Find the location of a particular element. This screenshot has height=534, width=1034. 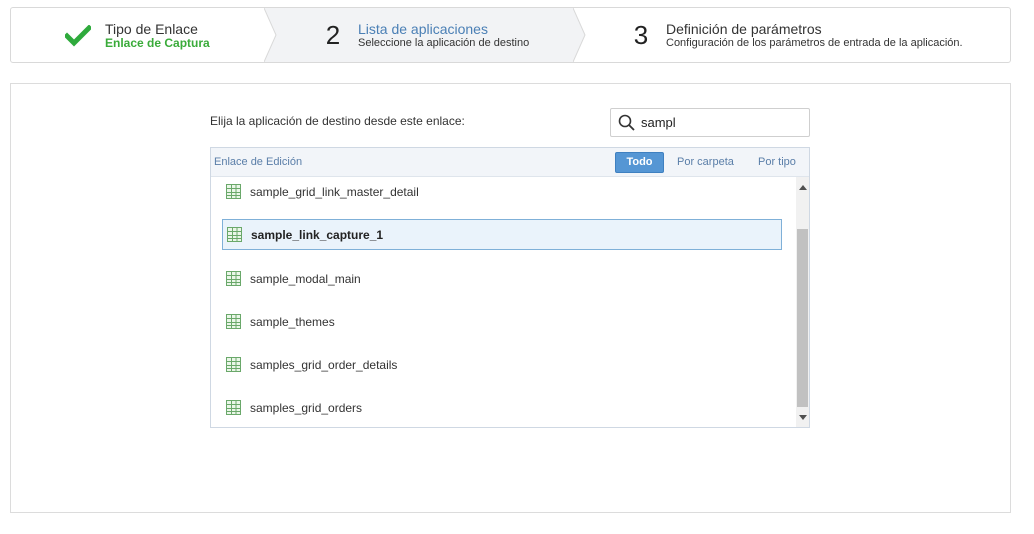

scrollbar-thumb is located at coordinates (802, 318).